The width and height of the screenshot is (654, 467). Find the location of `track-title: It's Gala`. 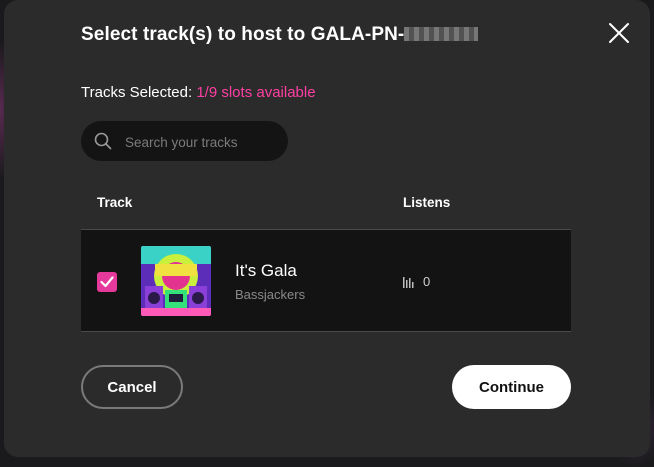

track-title: It's Gala is located at coordinates (266, 270).